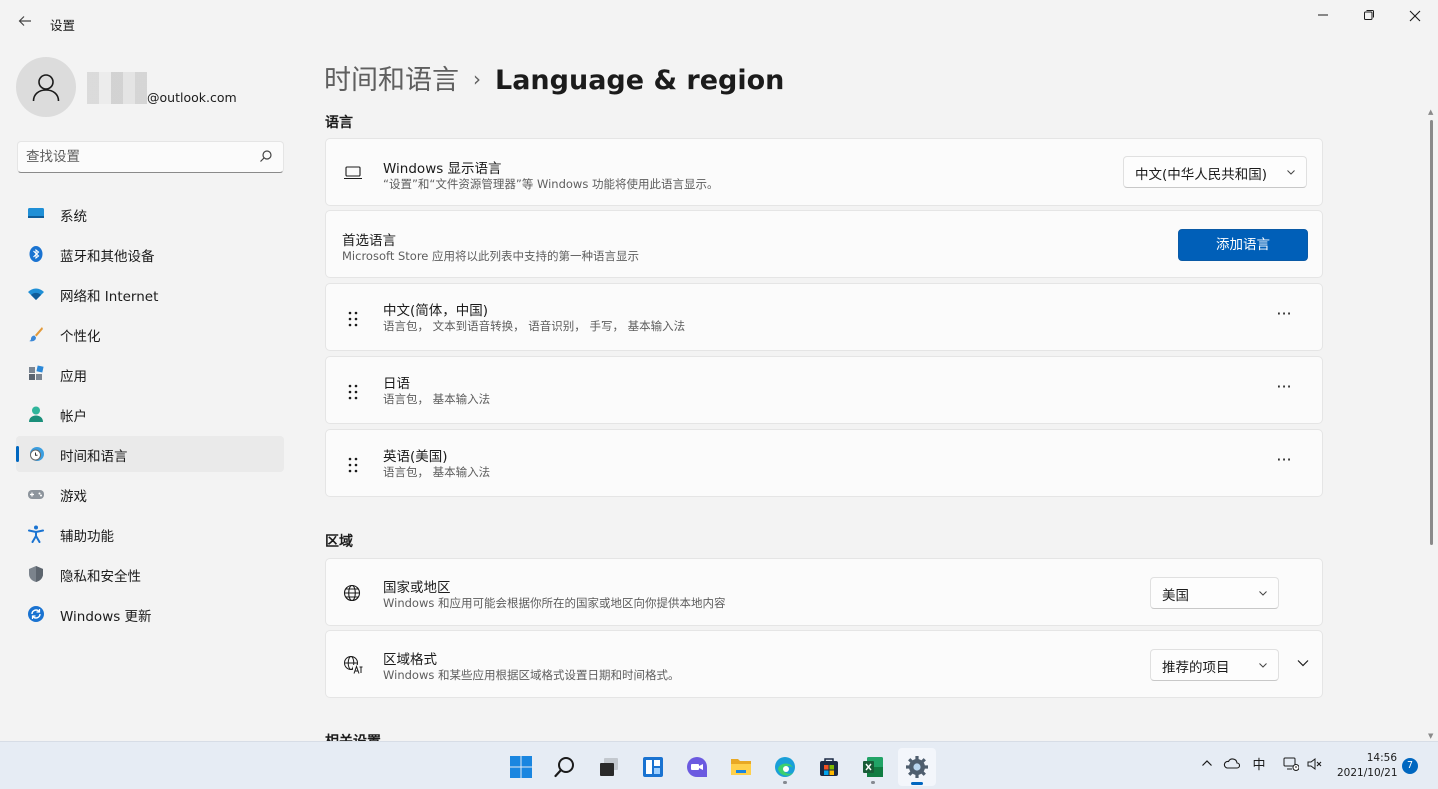 This screenshot has height=789, width=1438. What do you see at coordinates (1196, 668) in the screenshot?
I see `regional-format-value: 推荐的项目` at bounding box center [1196, 668].